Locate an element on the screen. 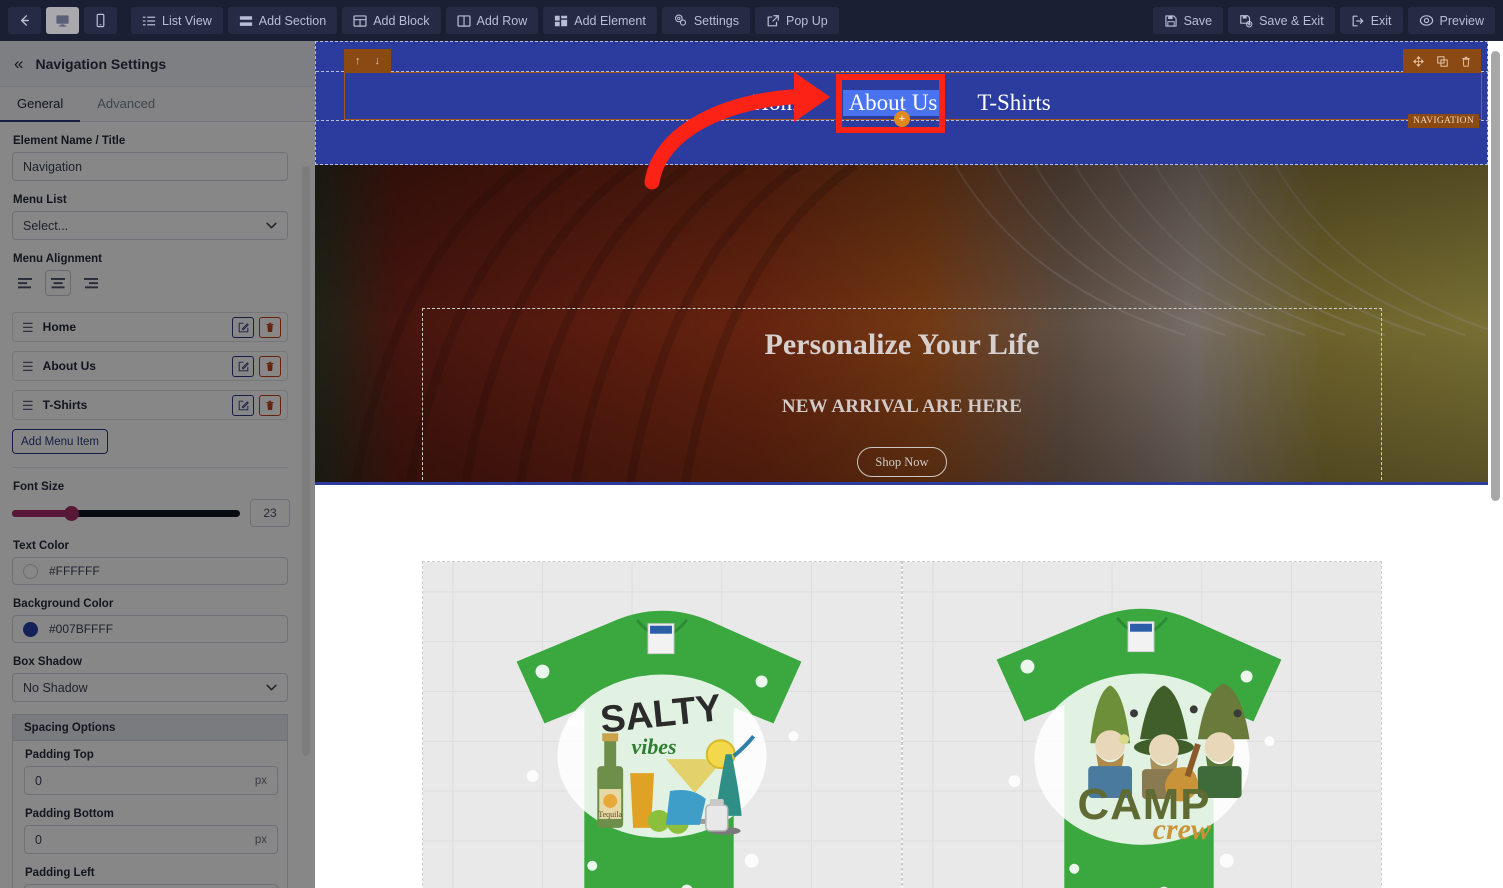  product-card: CAMP crew is located at coordinates (1142, 724).